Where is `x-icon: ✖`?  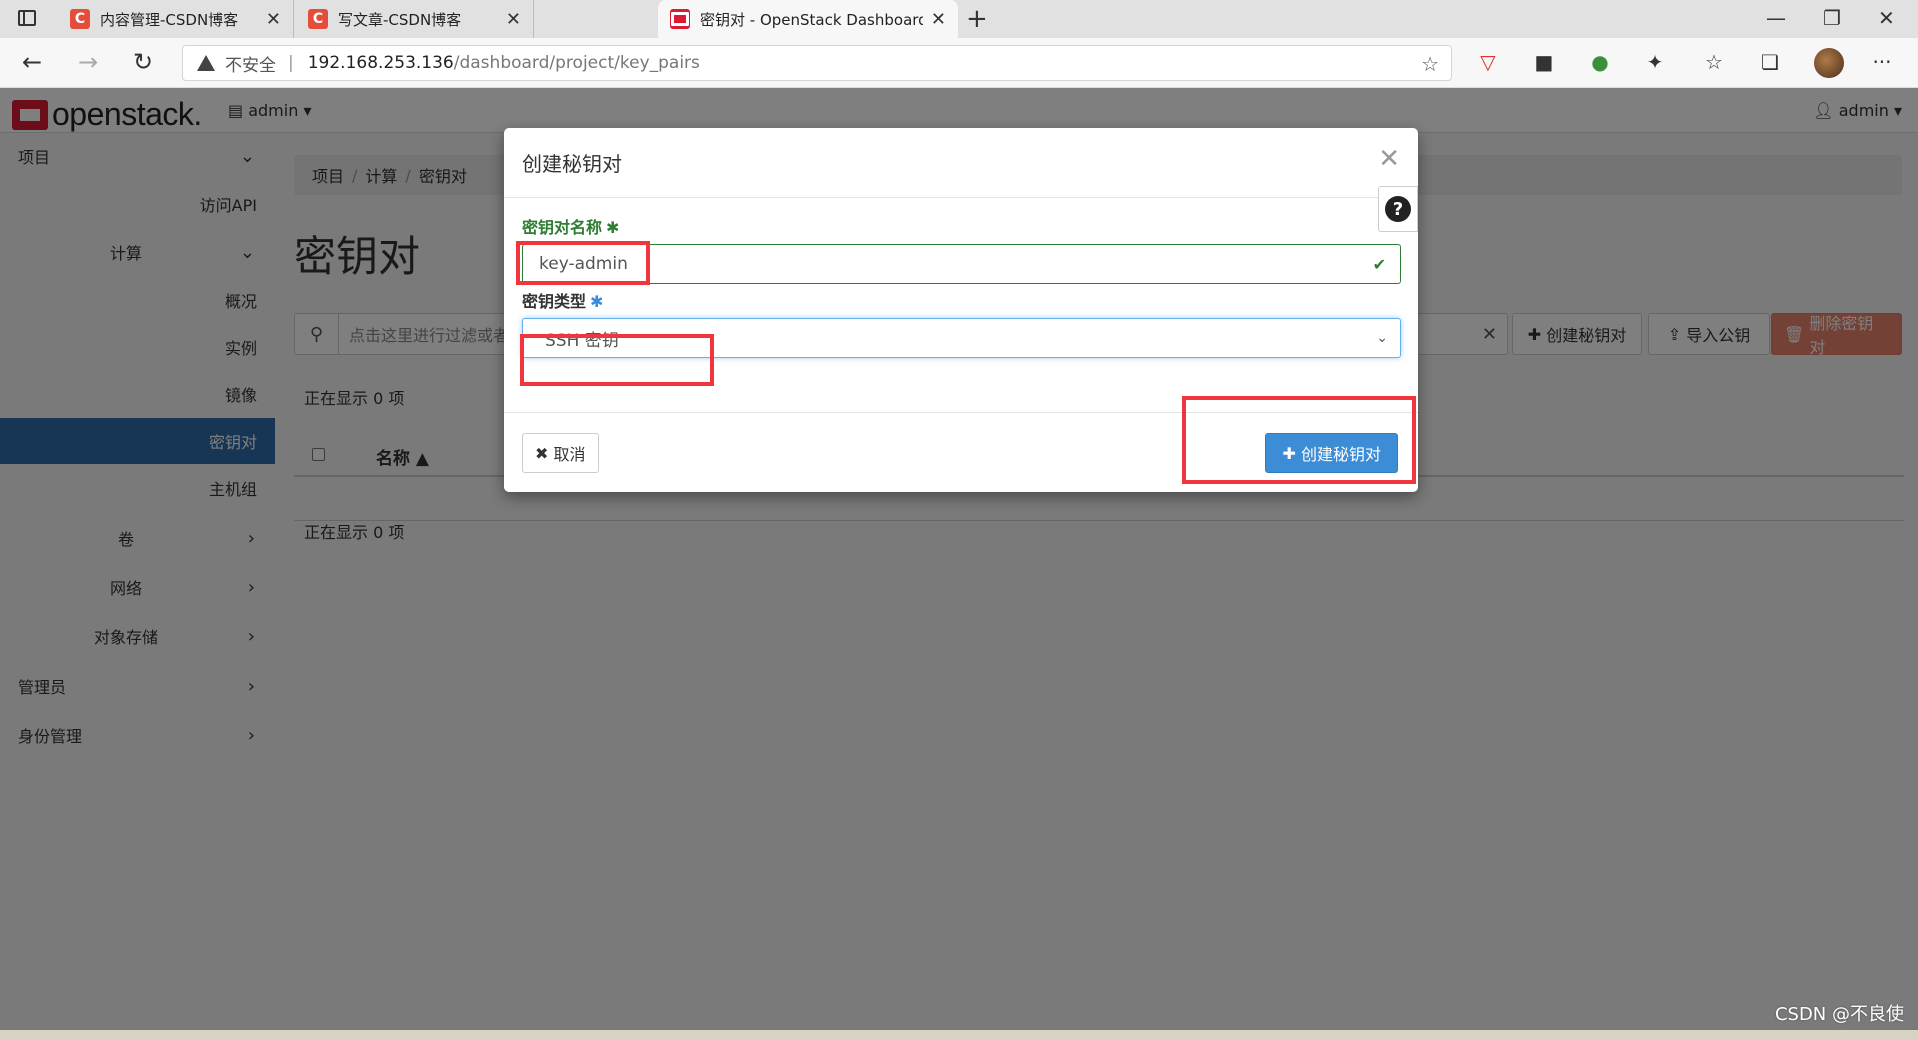 x-icon: ✖ is located at coordinates (544, 453).